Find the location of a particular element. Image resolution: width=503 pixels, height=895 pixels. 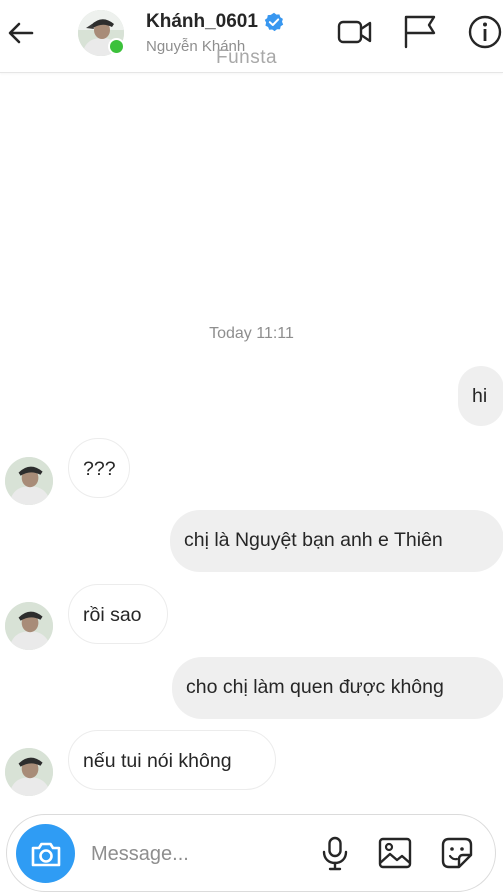

message-text: hi is located at coordinates (480, 396).